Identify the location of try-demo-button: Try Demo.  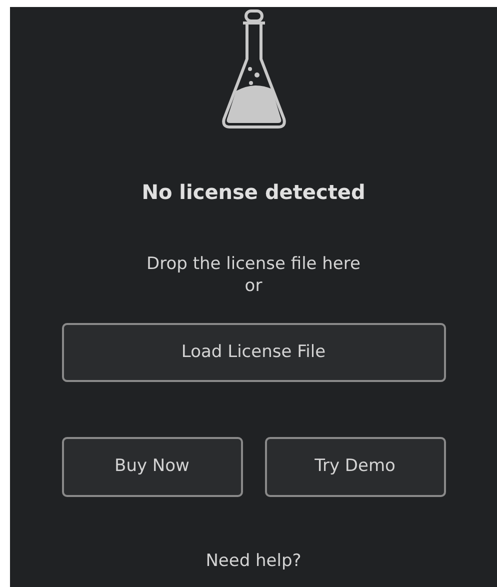
(355, 467).